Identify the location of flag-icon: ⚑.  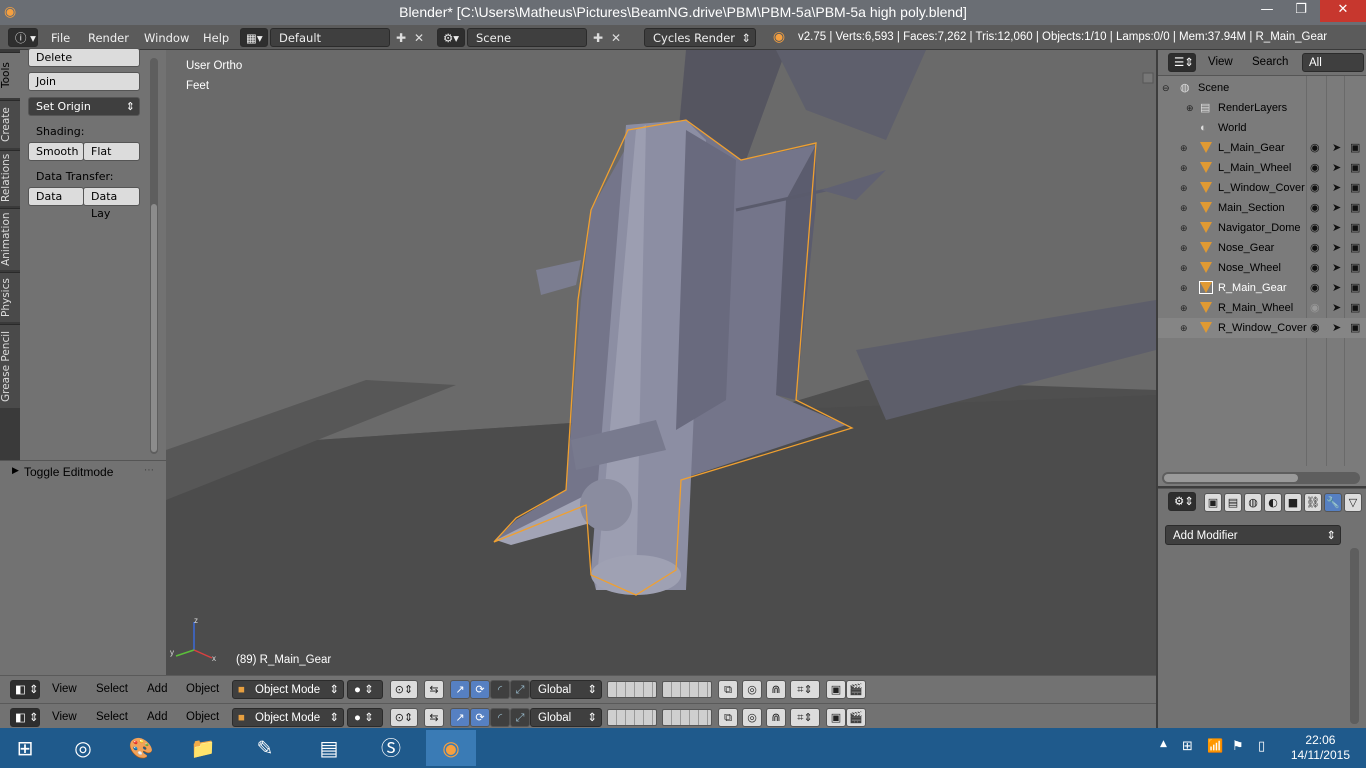
(1238, 746).